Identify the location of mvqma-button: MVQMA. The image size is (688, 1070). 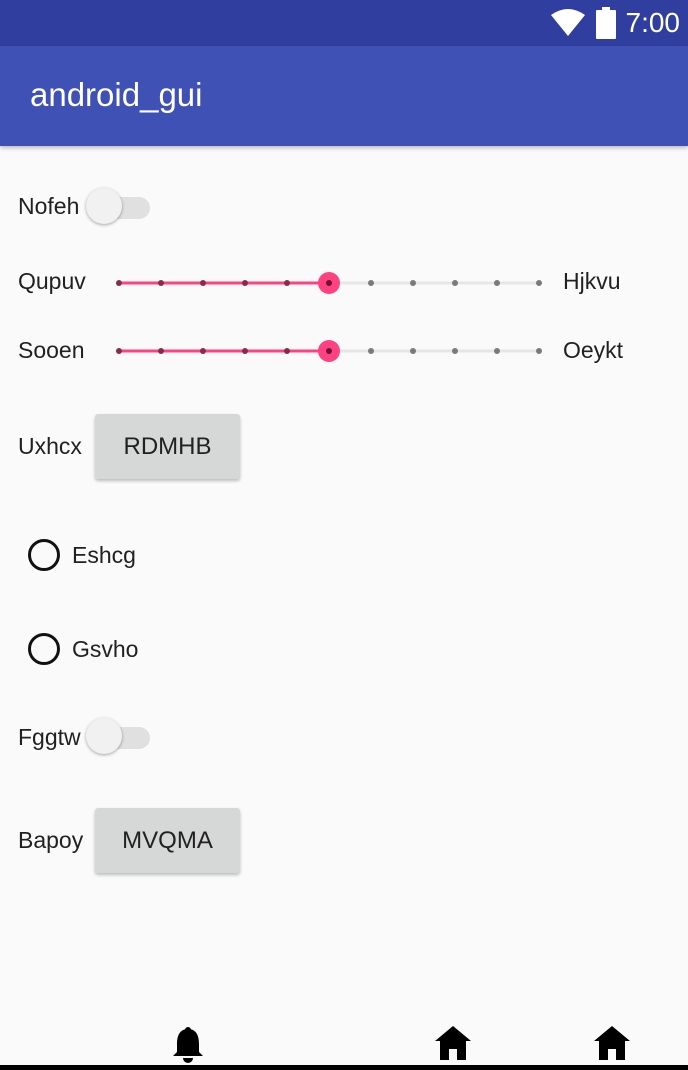
(167, 840).